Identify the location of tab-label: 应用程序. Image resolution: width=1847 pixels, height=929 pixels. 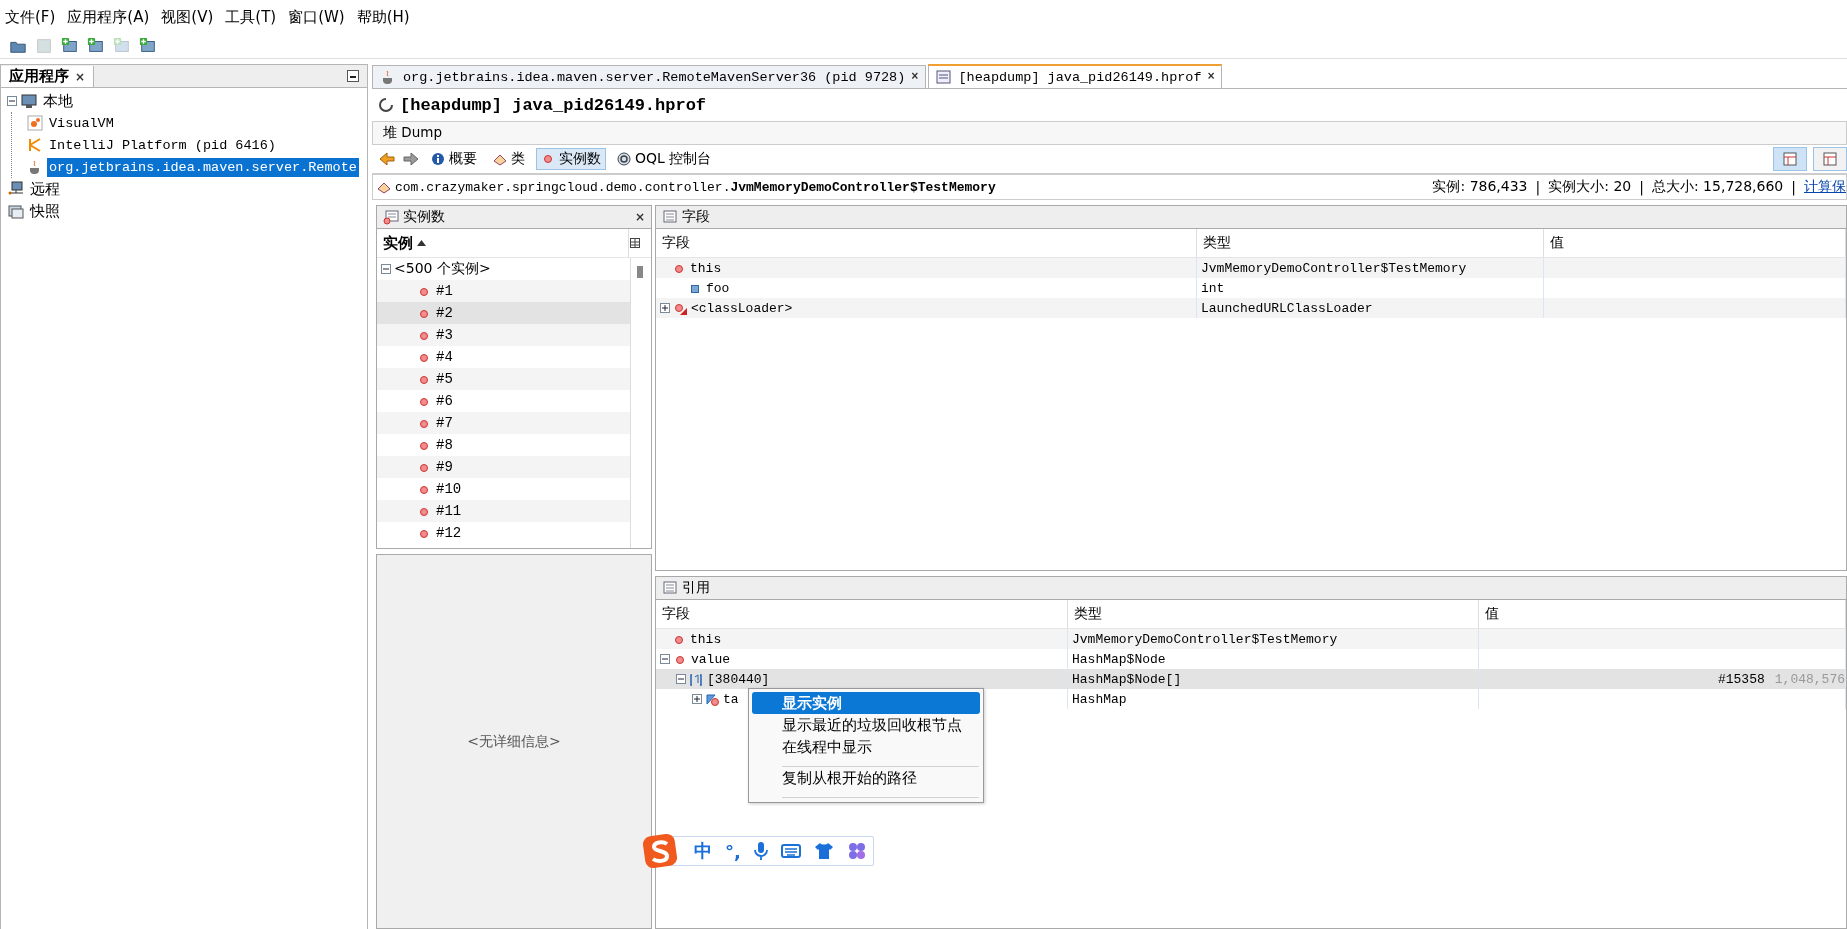
(39, 76).